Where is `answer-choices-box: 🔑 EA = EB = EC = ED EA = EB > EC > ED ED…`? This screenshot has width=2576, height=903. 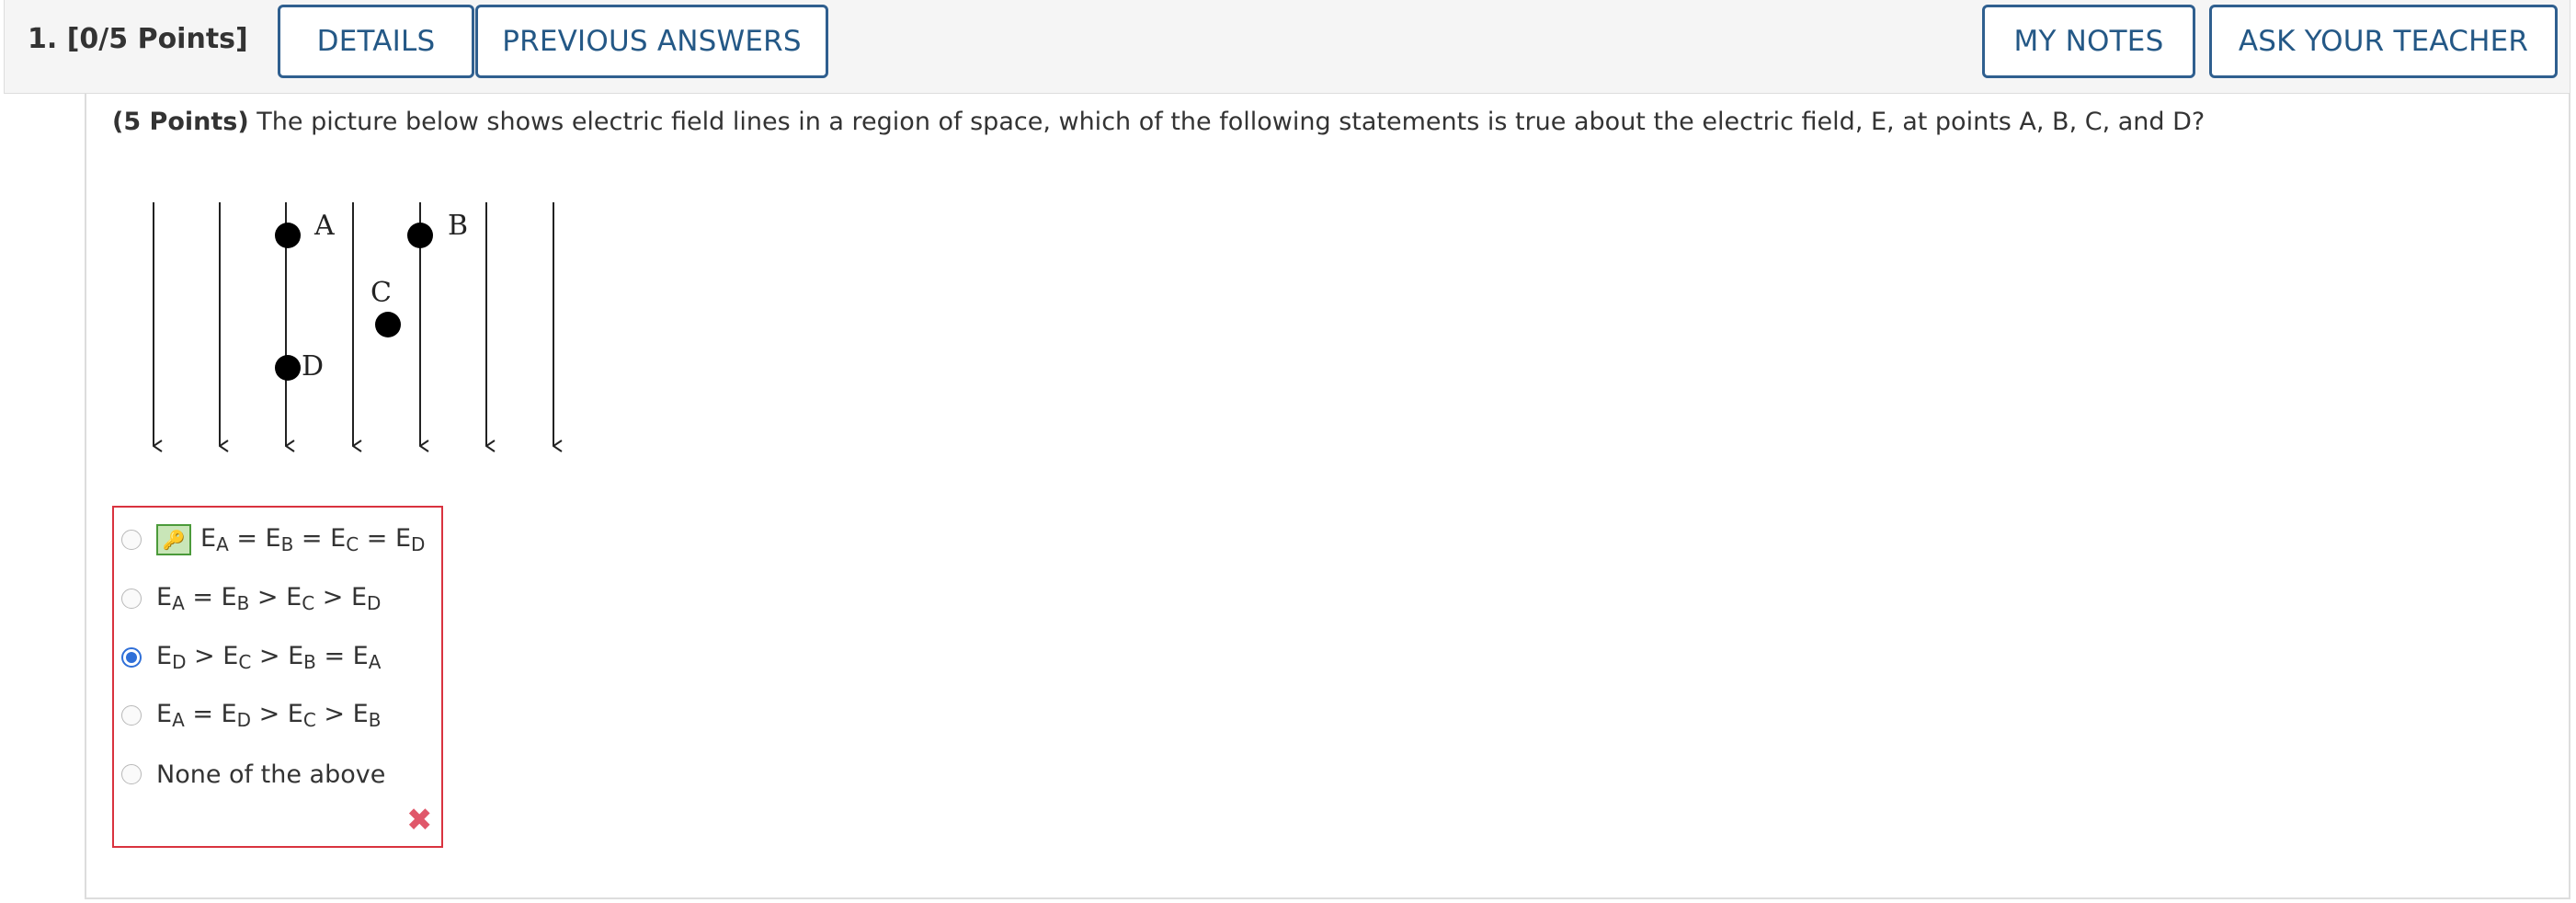
answer-choices-box: 🔑 EA = EB = EC = ED EA = EB > EC > ED ED… is located at coordinates (277, 677).